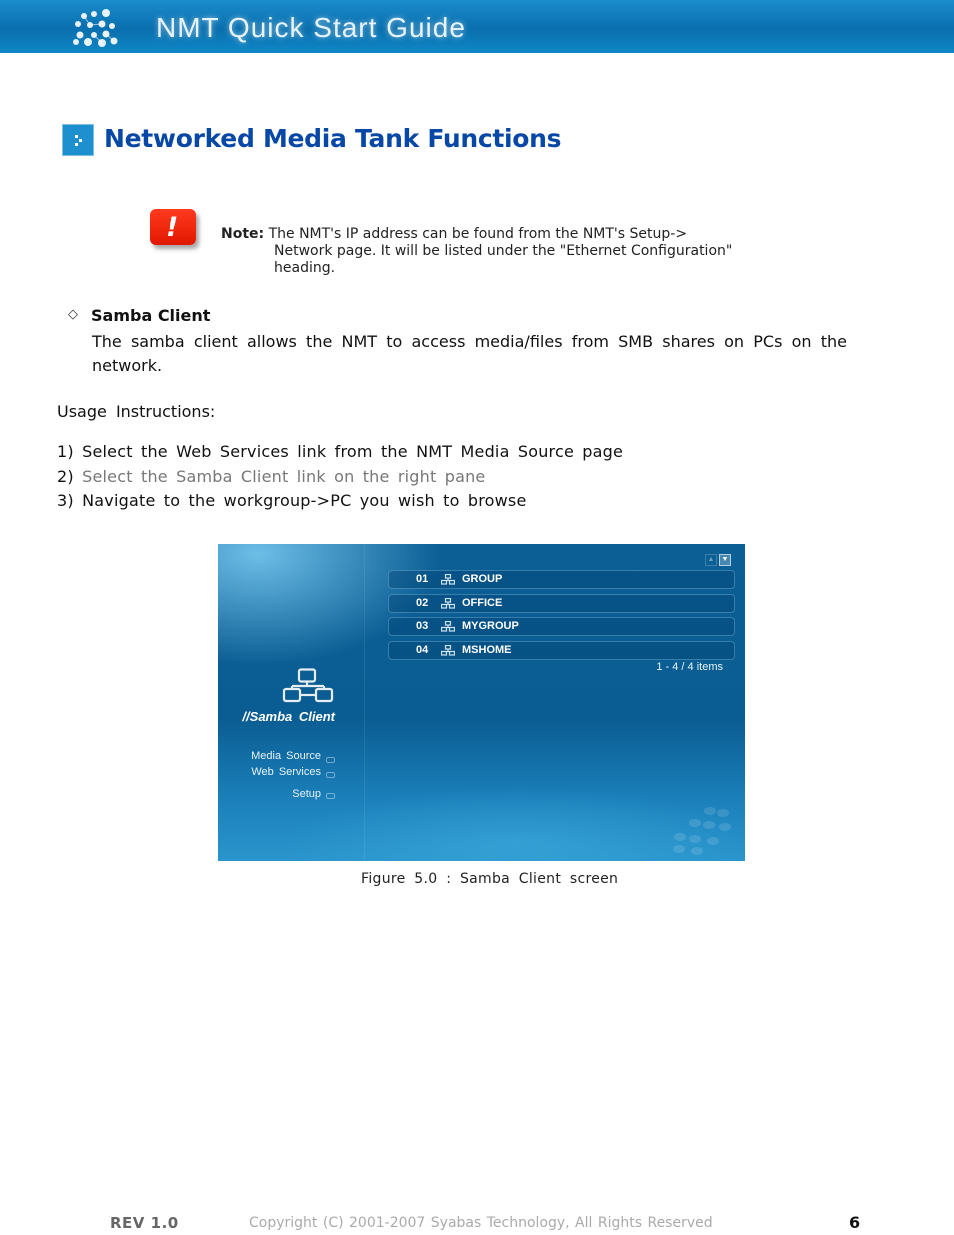 The width and height of the screenshot is (954, 1235). What do you see at coordinates (561, 650) in the screenshot?
I see `workgroup-row: 04 MSHOME` at bounding box center [561, 650].